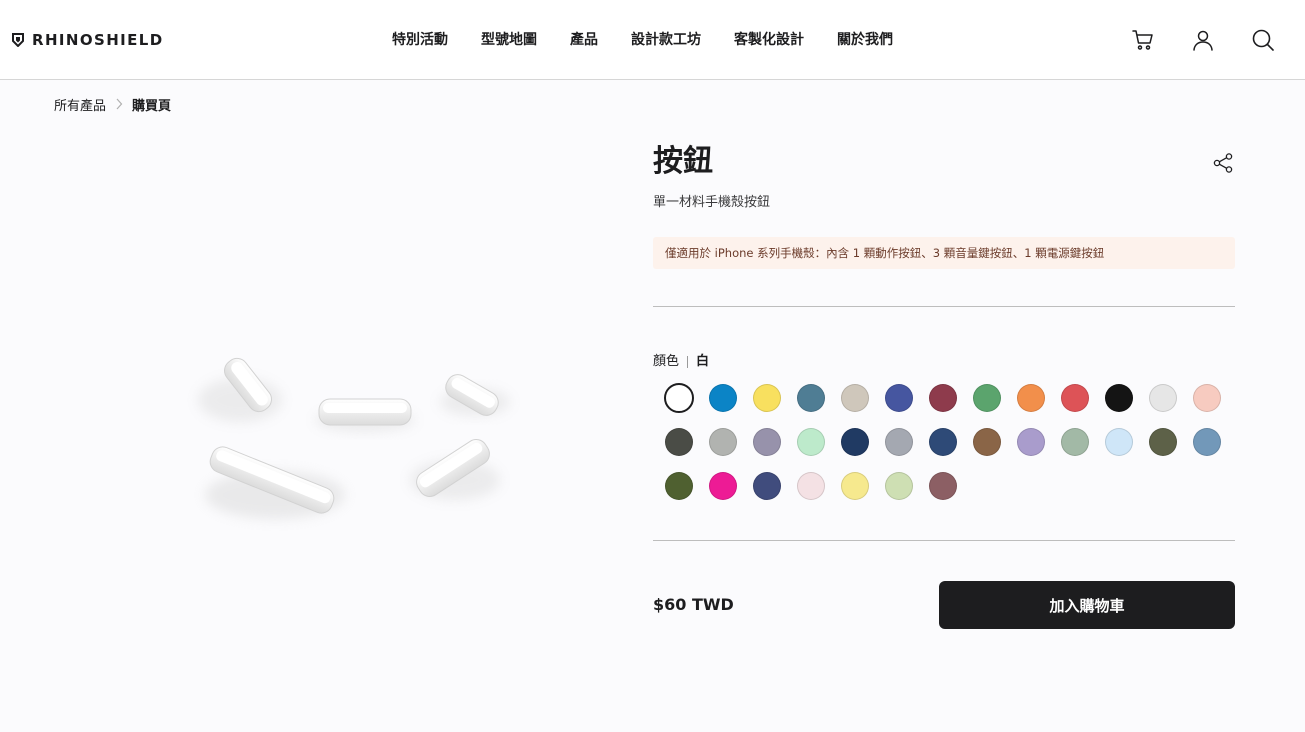 The image size is (1305, 732). What do you see at coordinates (119, 104) in the screenshot?
I see `chevron-right-icon` at bounding box center [119, 104].